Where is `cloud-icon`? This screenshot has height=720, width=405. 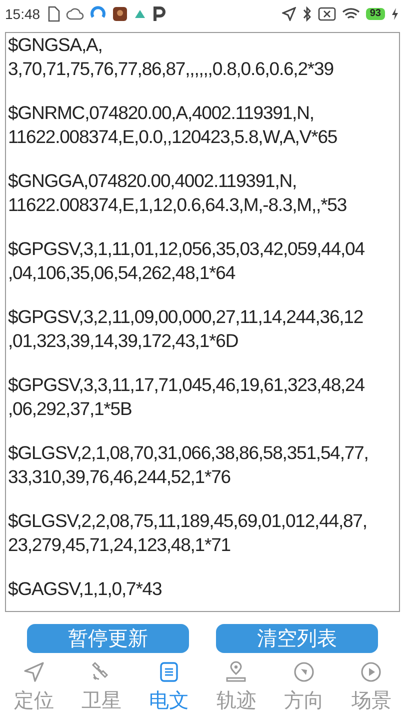
cloud-icon is located at coordinates (75, 14).